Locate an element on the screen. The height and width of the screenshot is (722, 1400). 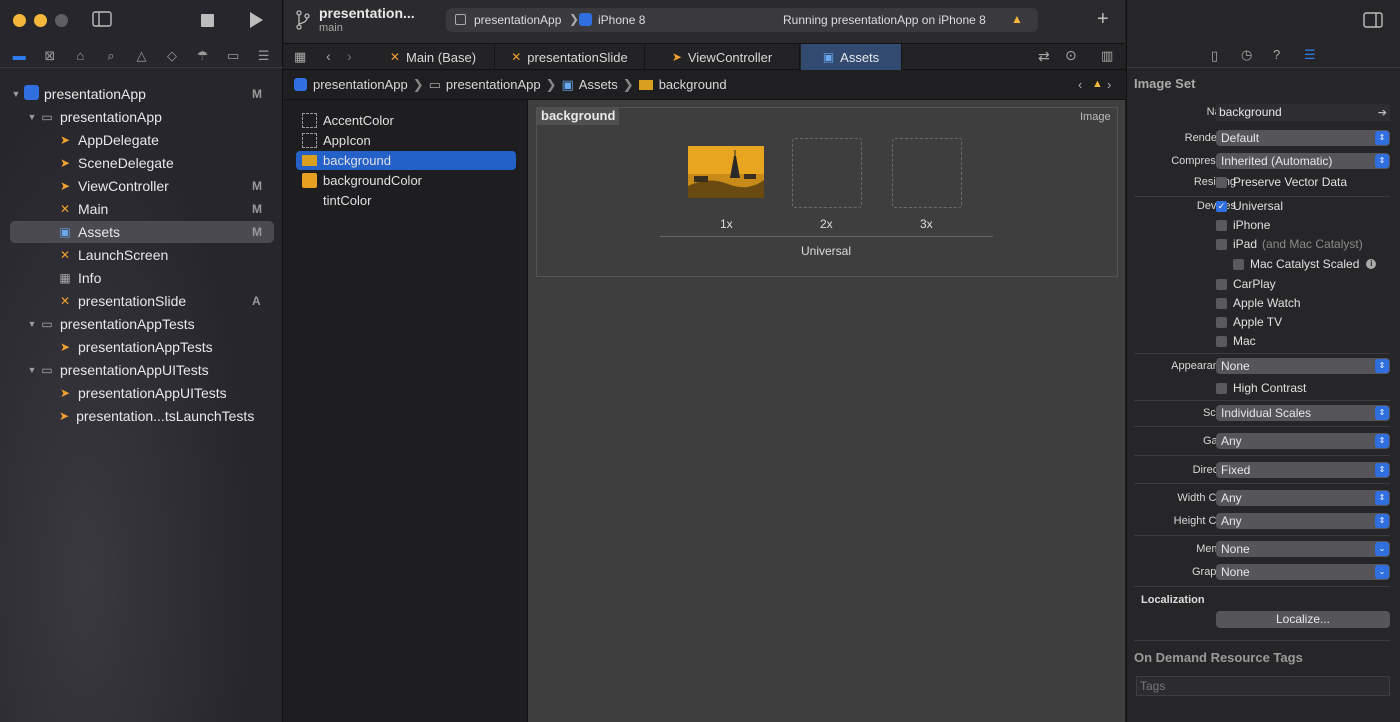
tree-item-file: ➤ ViewController M is located at coordinates (142, 186).